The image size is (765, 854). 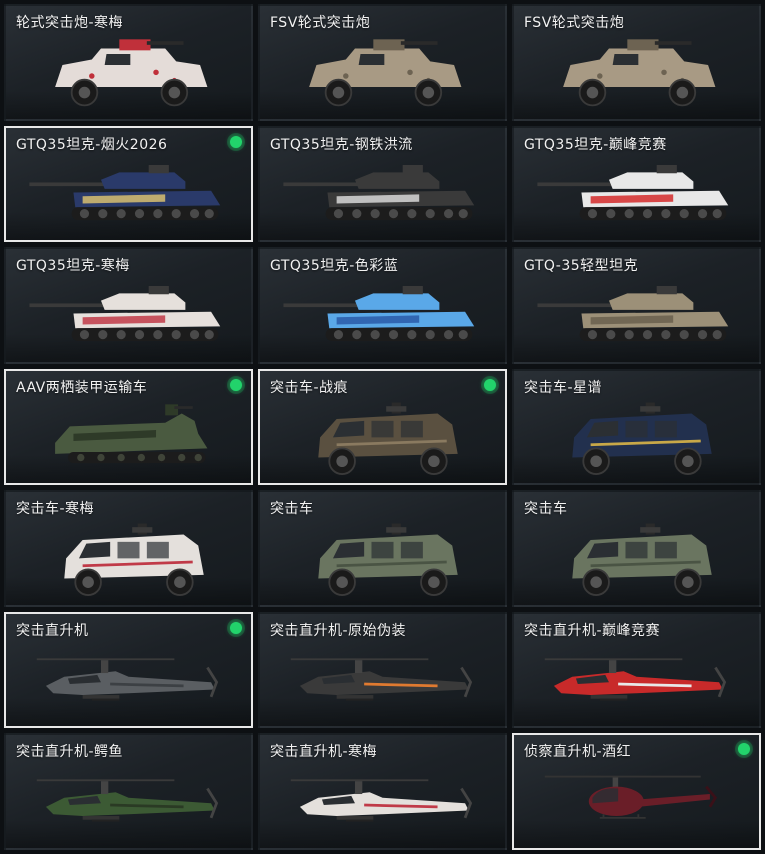 I want to click on vehicle-card: 突击直升机, so click(x=128, y=670).